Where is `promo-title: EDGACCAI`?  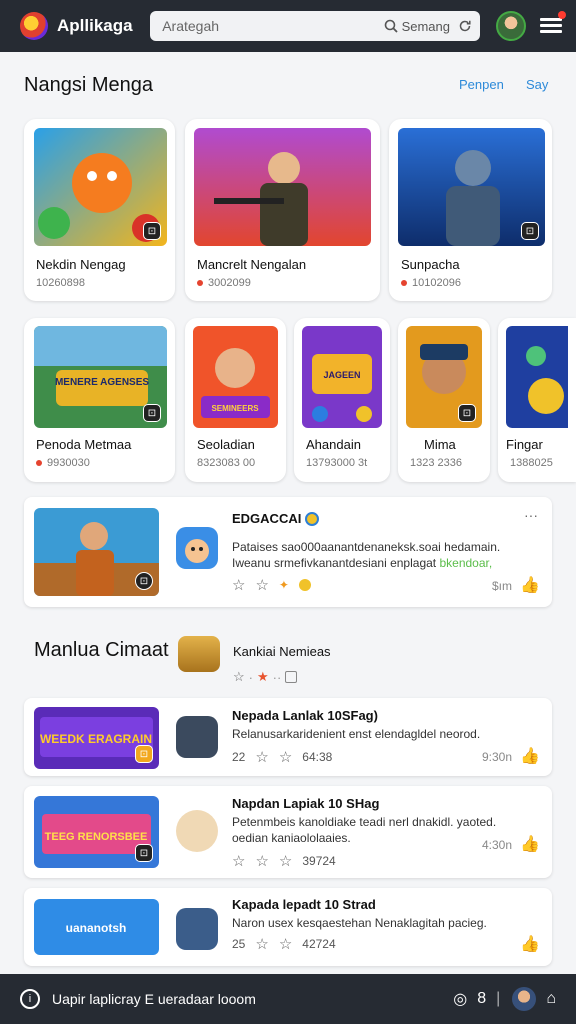 promo-title: EDGACCAI is located at coordinates (276, 518).